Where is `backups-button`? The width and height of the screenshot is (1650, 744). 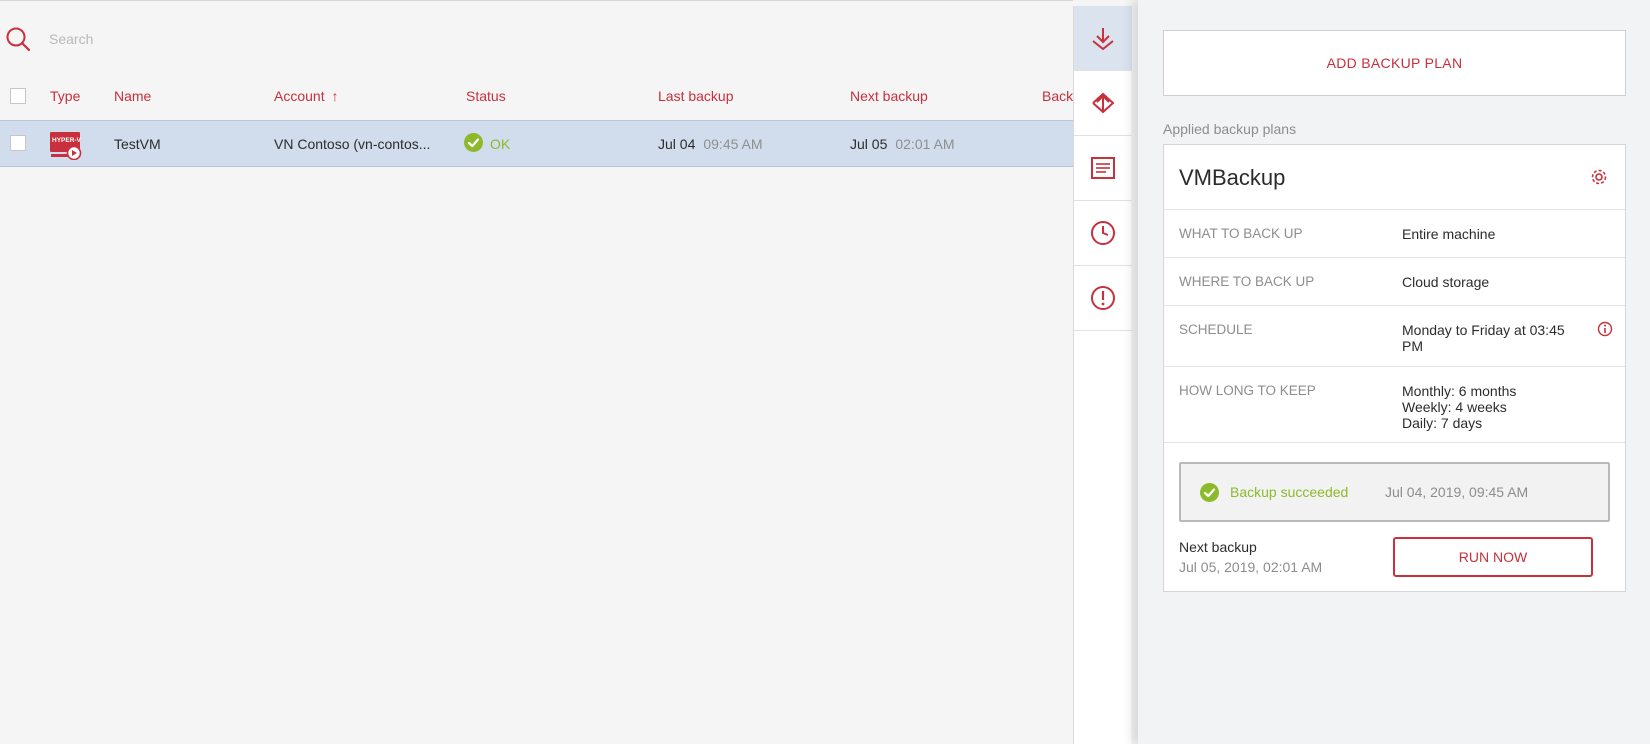 backups-button is located at coordinates (1103, 168).